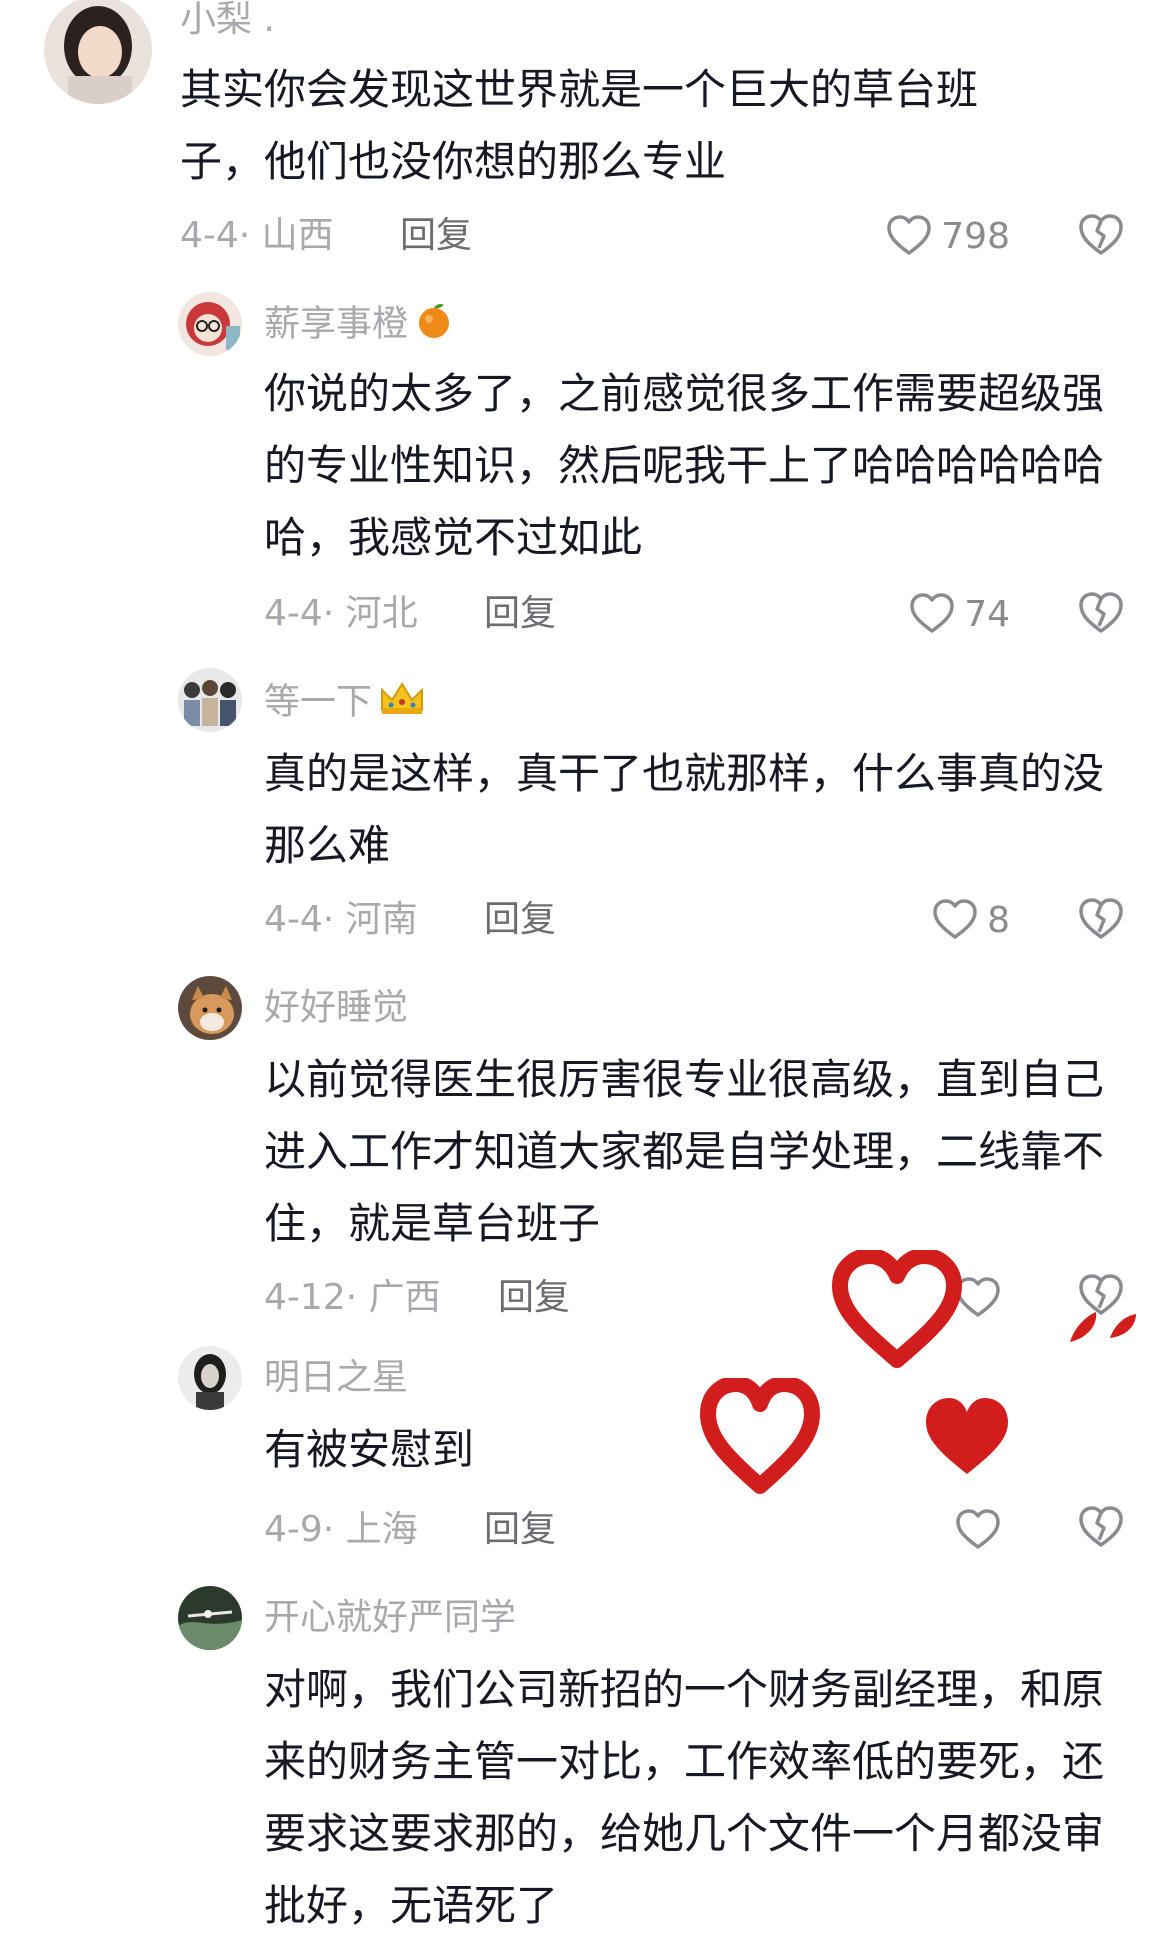 Image resolution: width=1168 pixels, height=1948 pixels. I want to click on comment-text: 真的是这样，真干了也就那样，什么事真的没那么难, so click(684, 809).